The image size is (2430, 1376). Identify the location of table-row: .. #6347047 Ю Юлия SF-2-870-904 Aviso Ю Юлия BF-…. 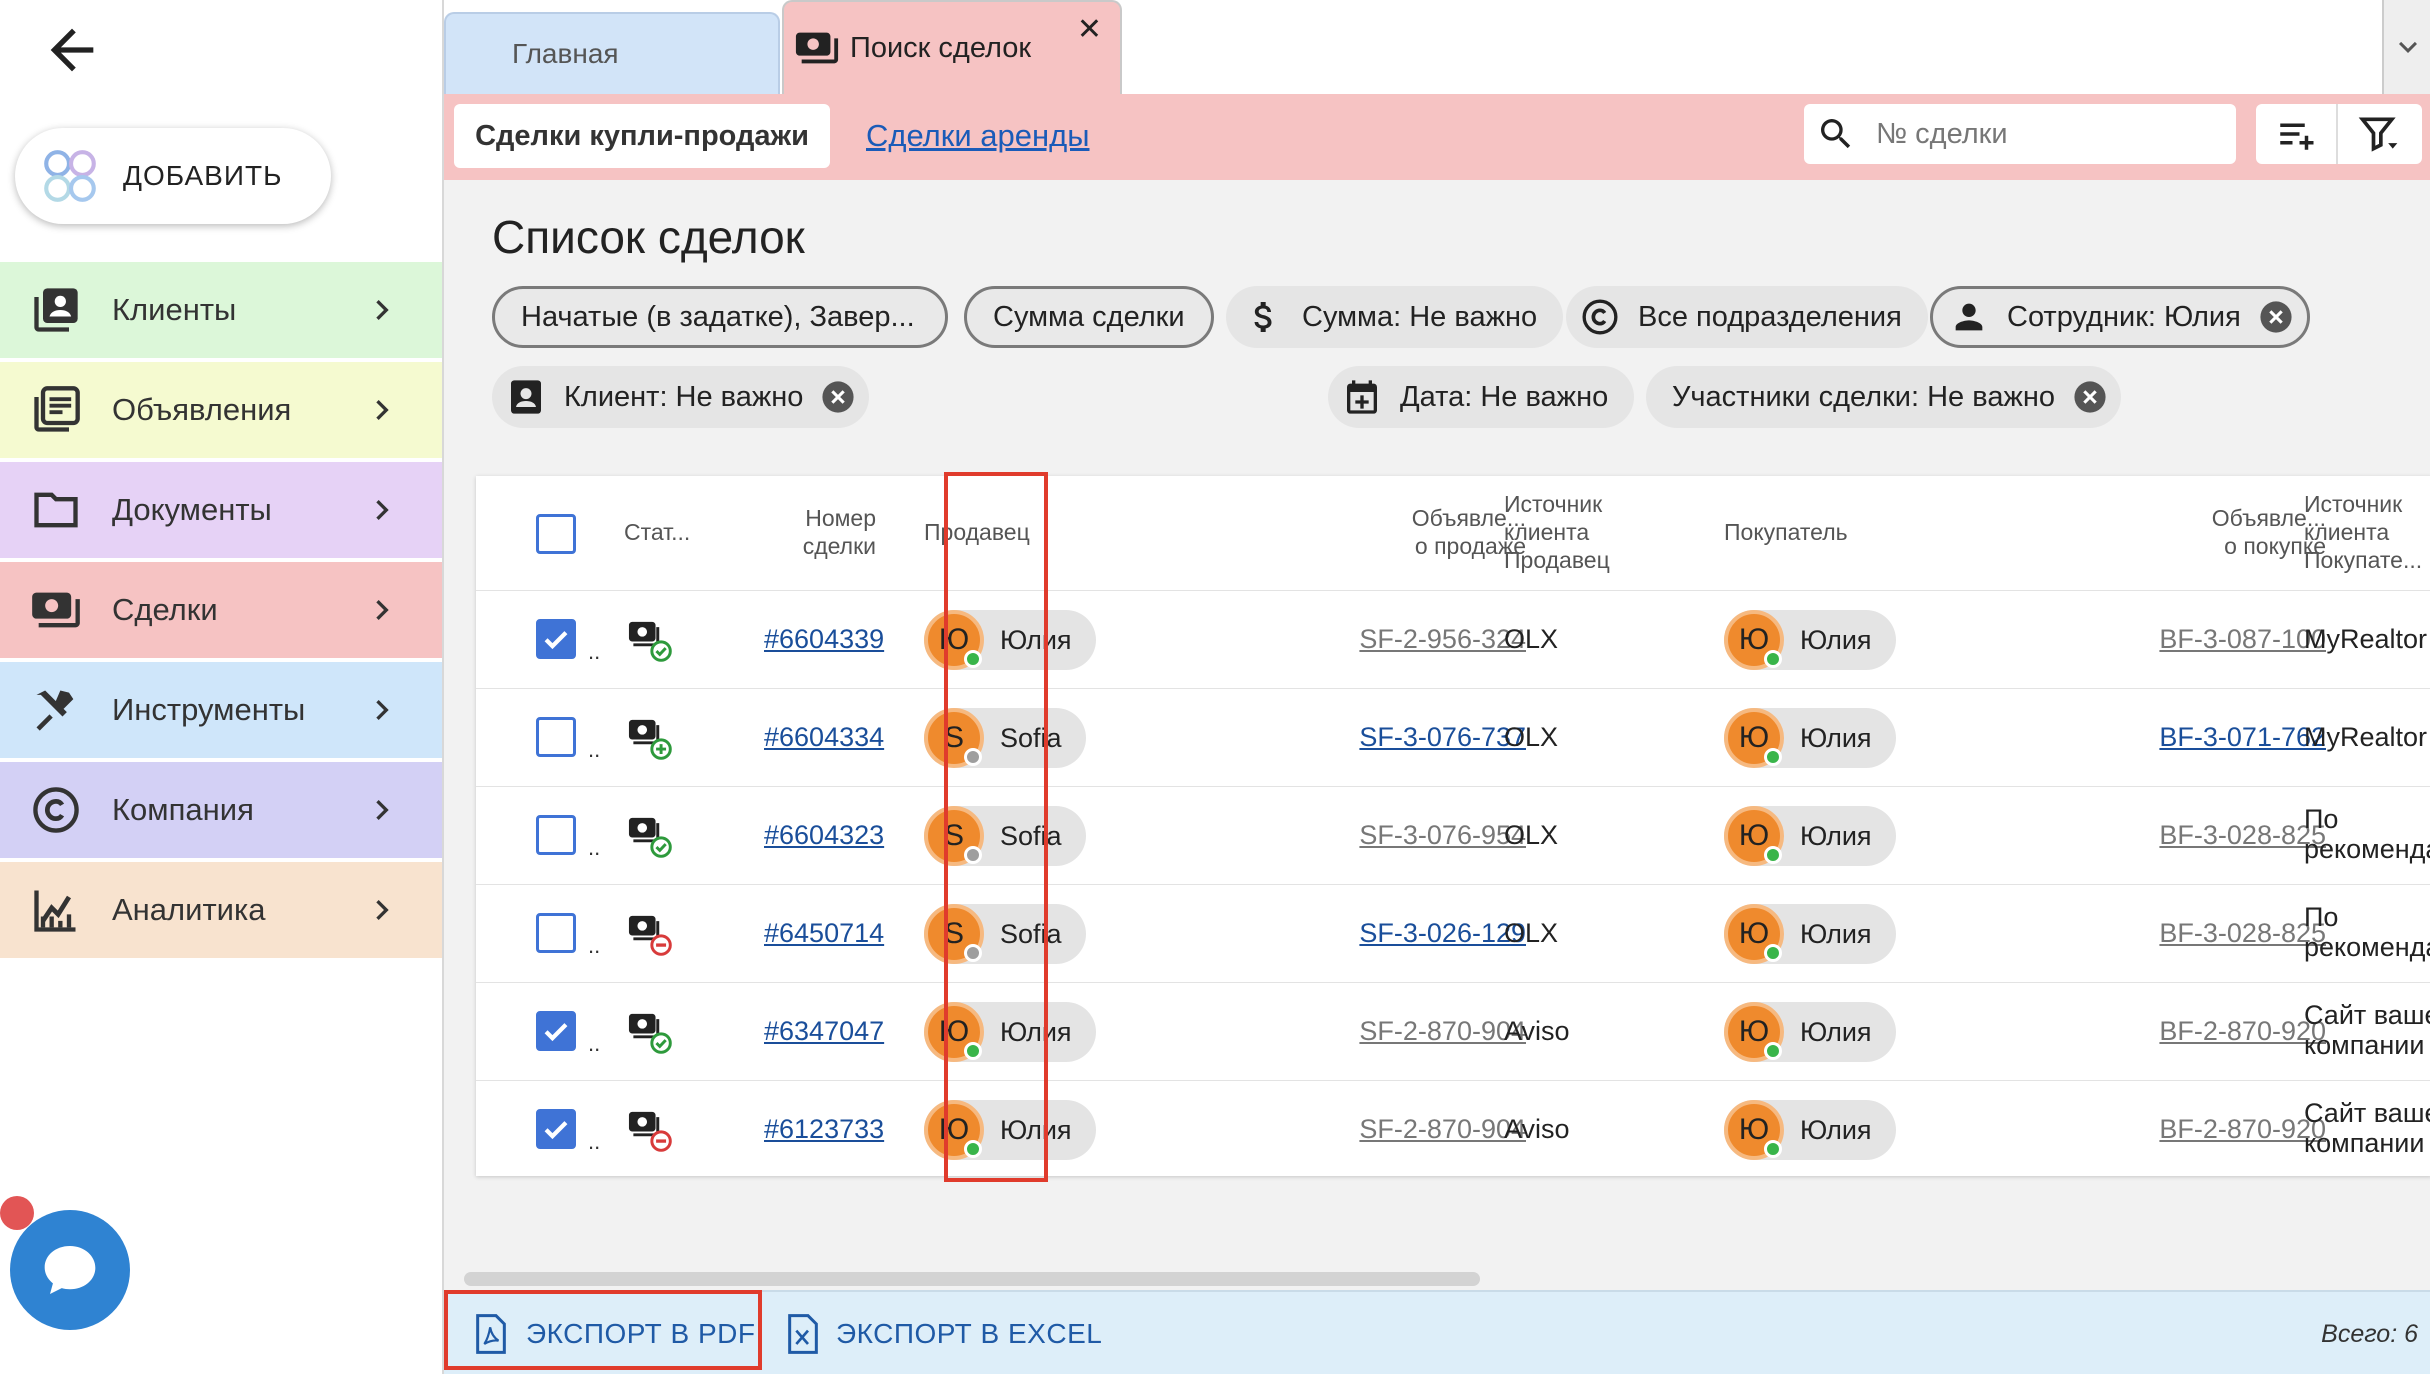
(1453, 1031).